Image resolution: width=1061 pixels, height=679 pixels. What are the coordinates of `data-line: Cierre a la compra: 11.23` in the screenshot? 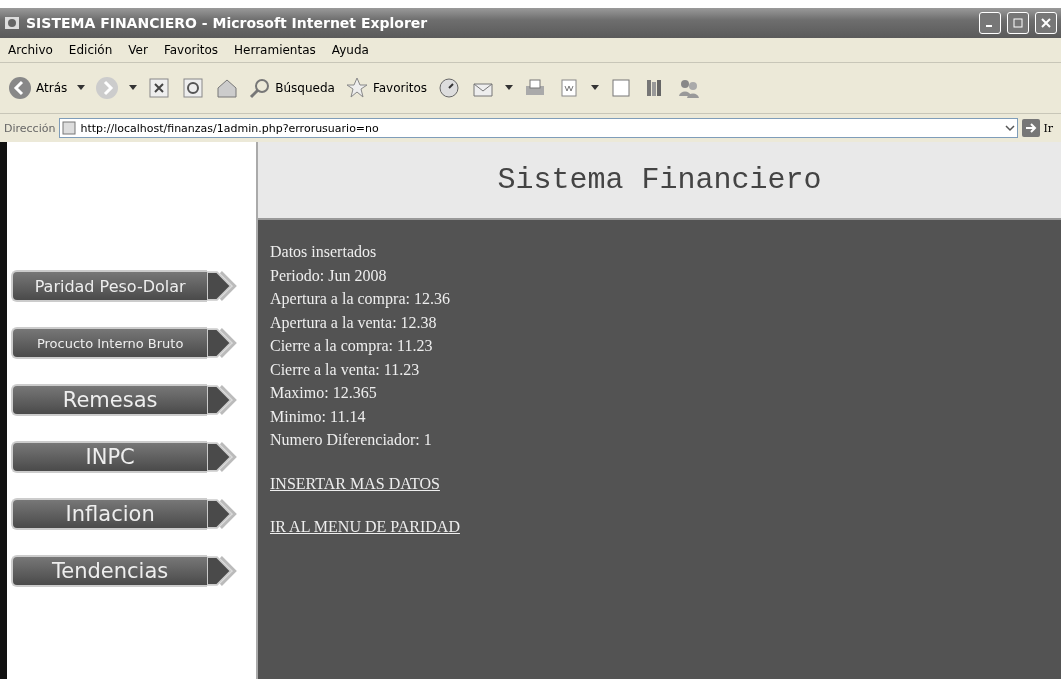 It's located at (351, 346).